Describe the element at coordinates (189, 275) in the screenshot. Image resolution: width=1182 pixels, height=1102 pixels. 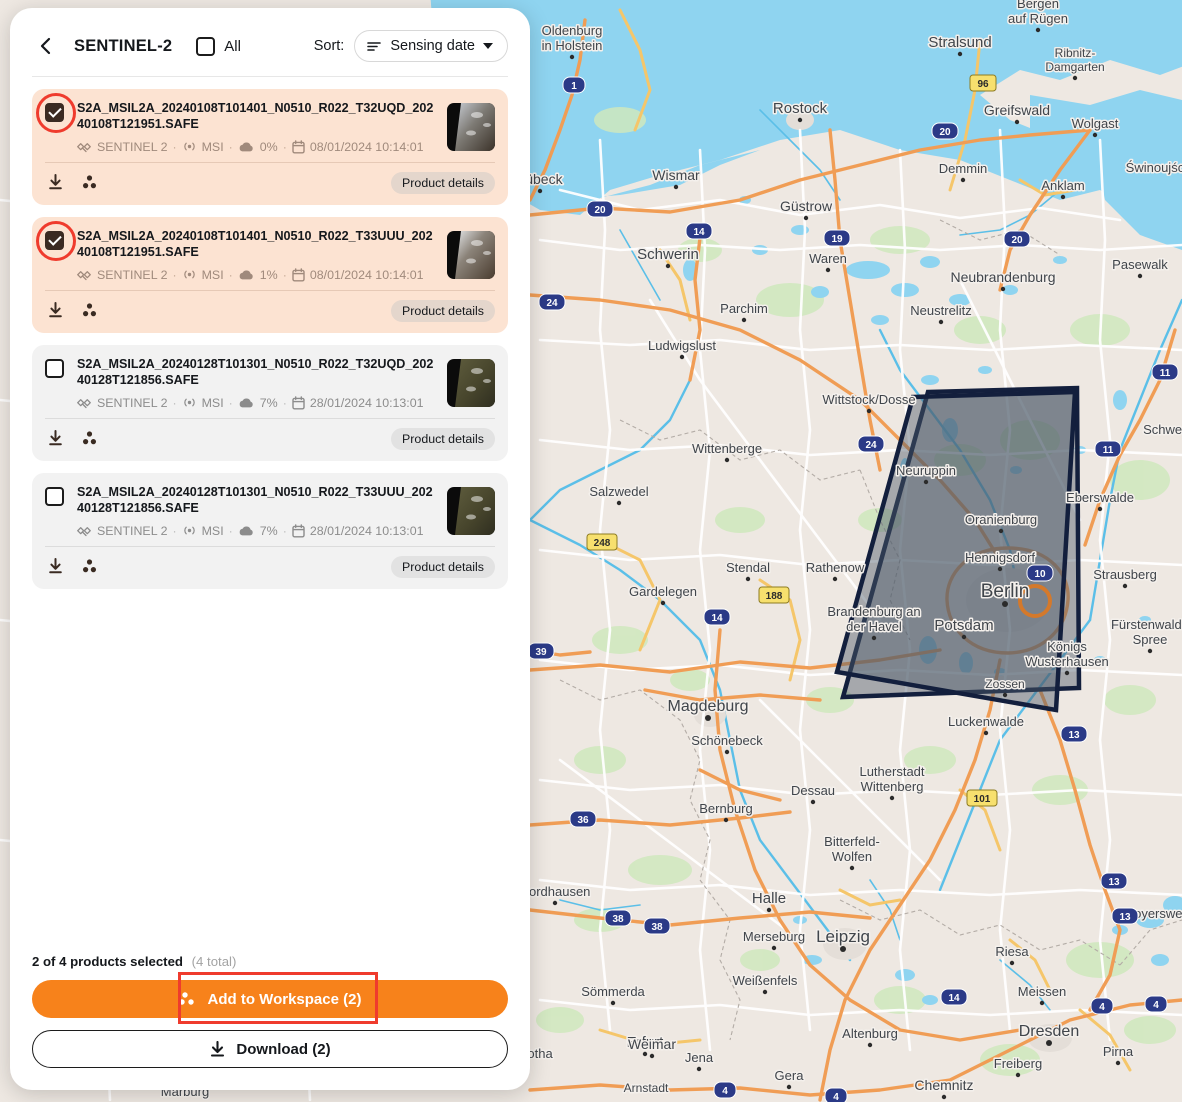
I see `antenna-icon` at that location.